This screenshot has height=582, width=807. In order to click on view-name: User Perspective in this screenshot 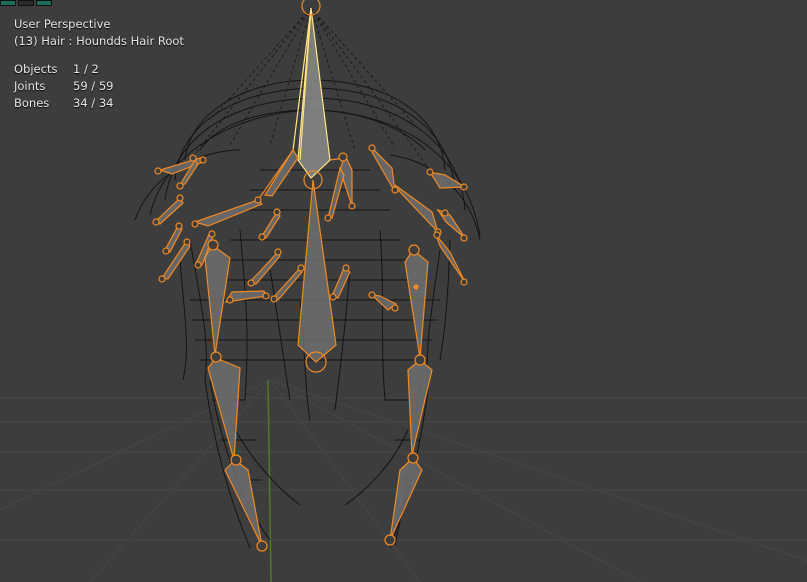, I will do `click(62, 24)`.